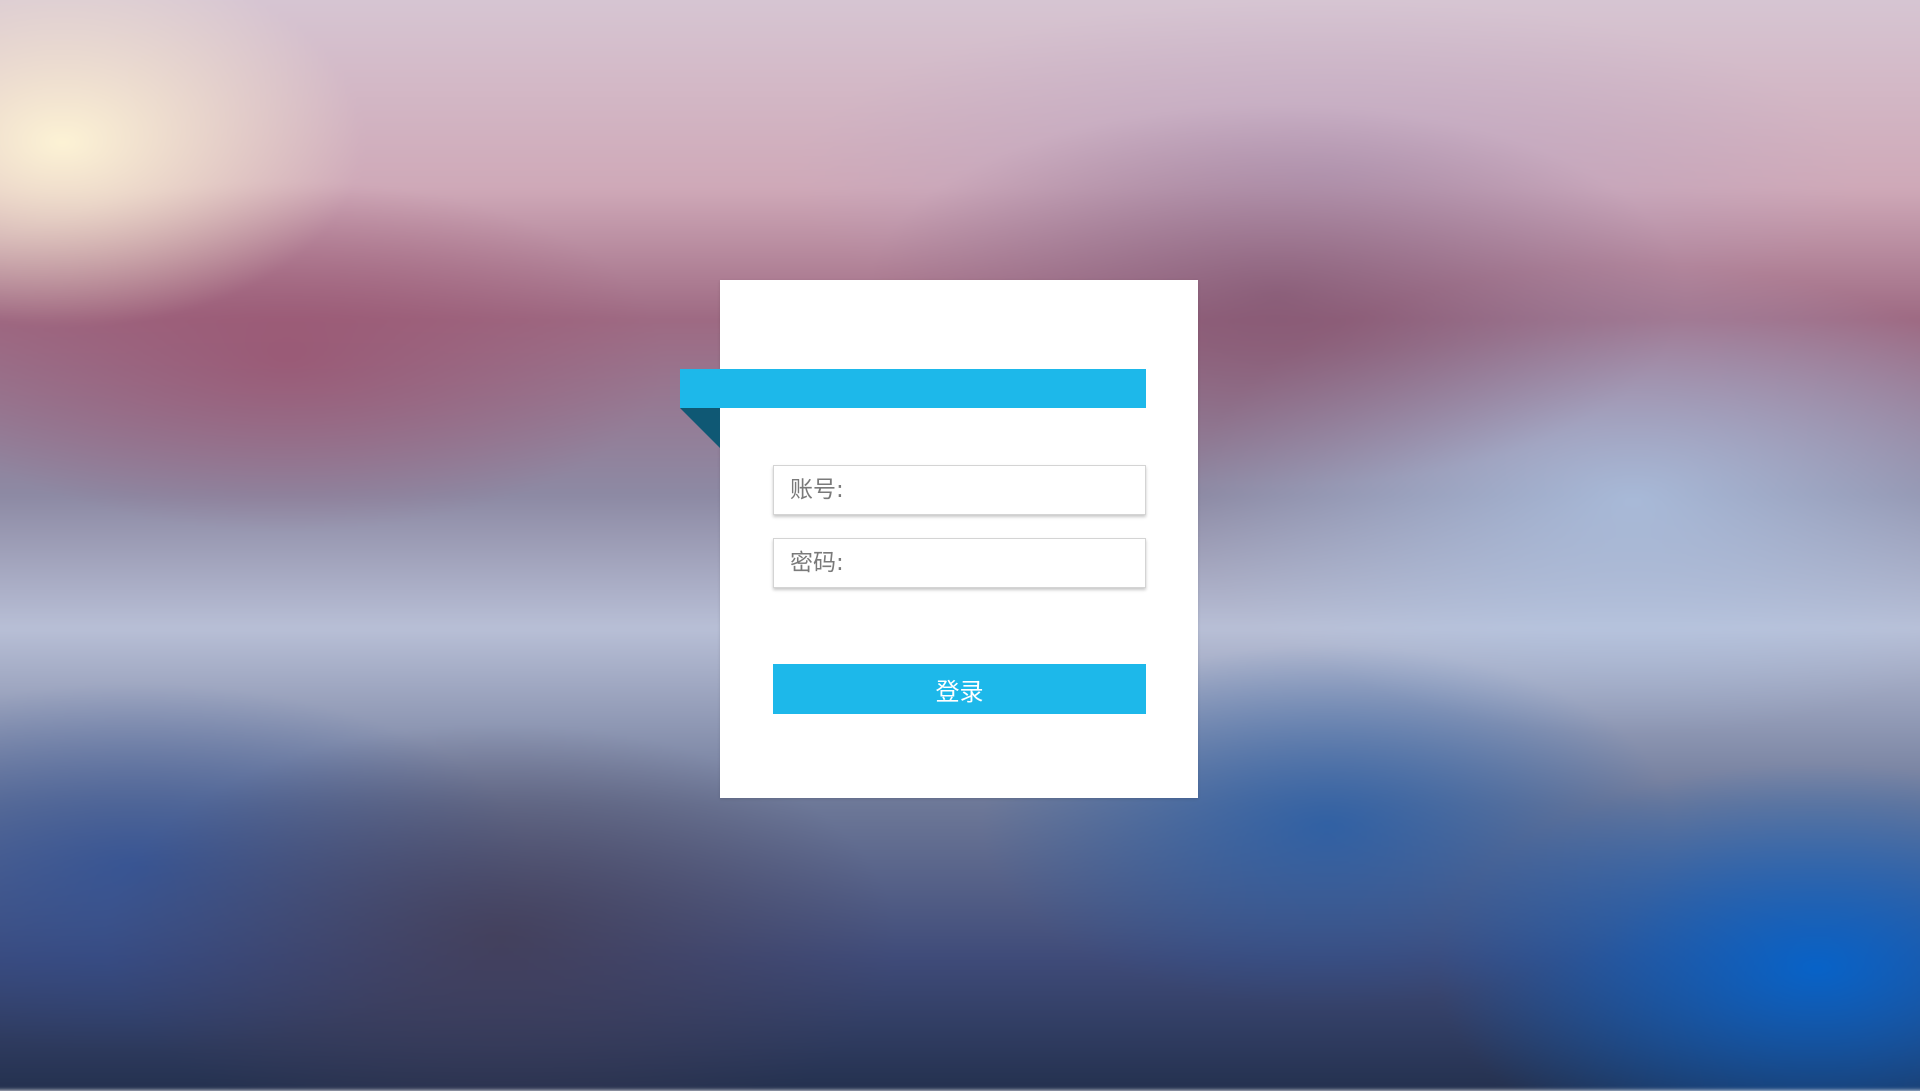 This screenshot has height=1091, width=1920. I want to click on account-input, so click(959, 490).